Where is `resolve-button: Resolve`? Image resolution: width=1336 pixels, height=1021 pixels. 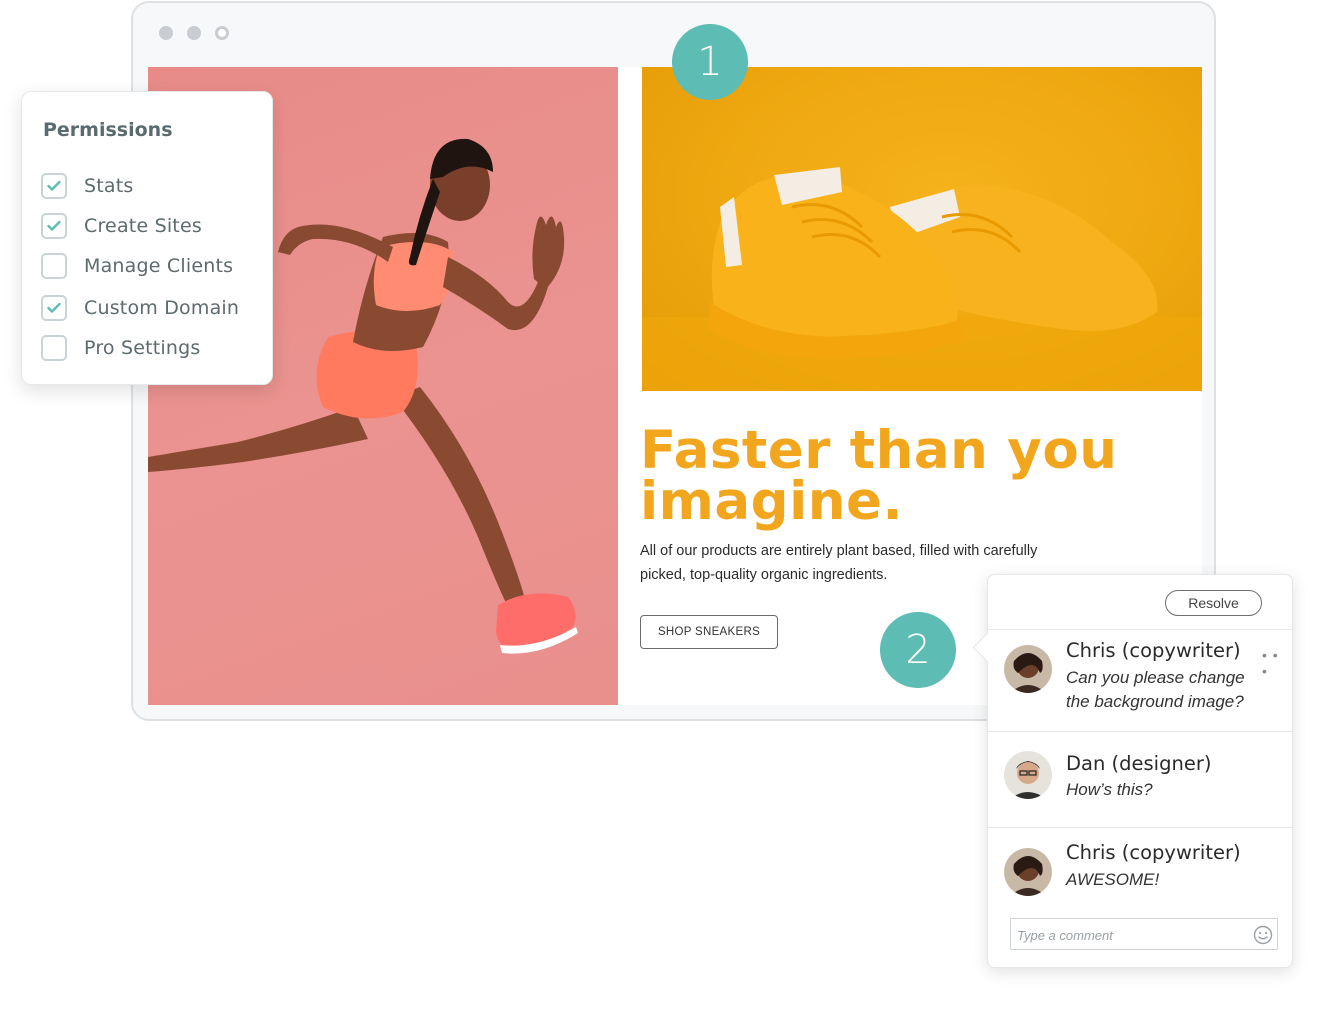 resolve-button: Resolve is located at coordinates (1213, 603).